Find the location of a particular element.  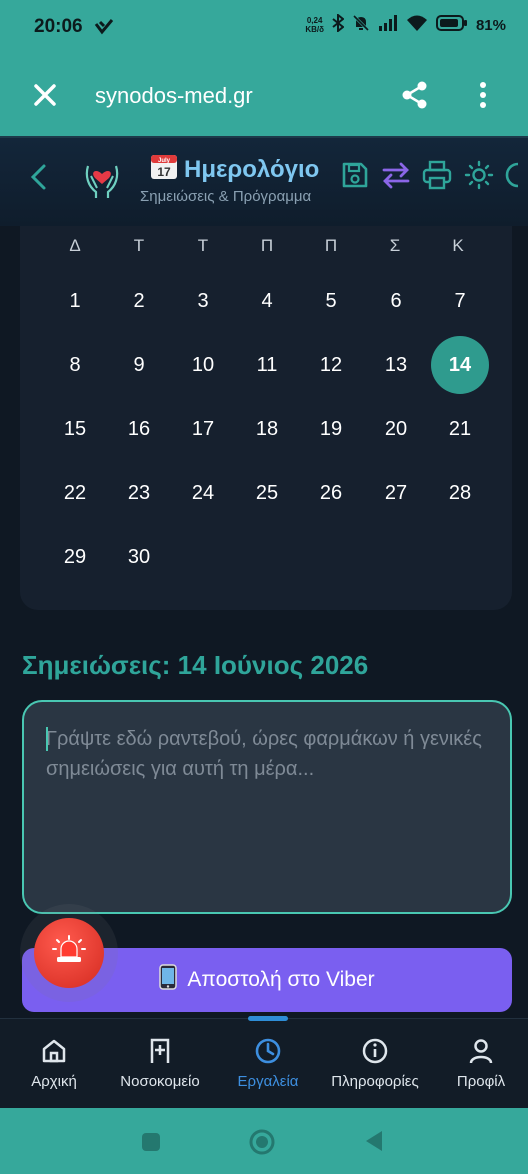

send-viber-label: Αποστολή στο Viber is located at coordinates (281, 979).